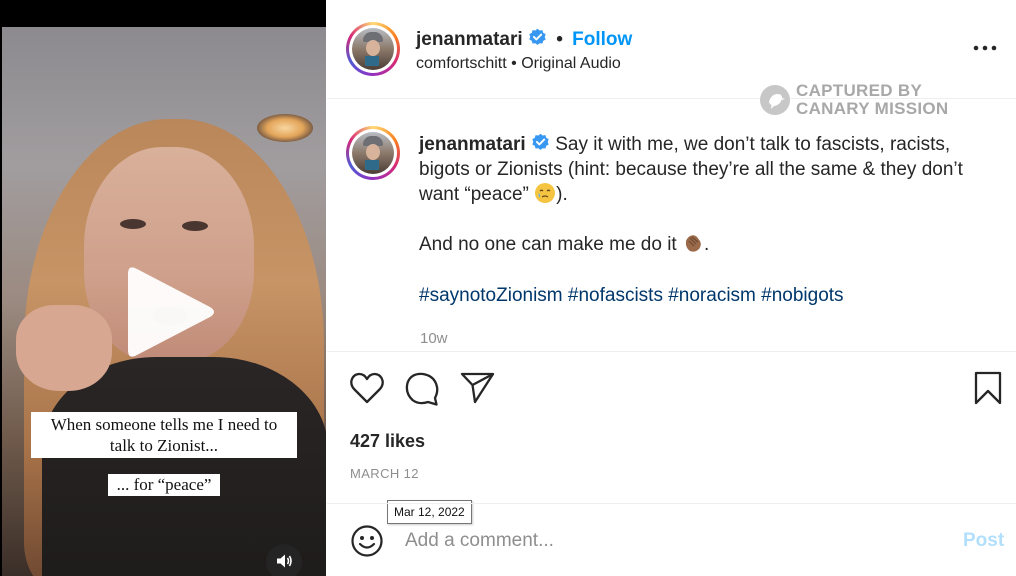  I want to click on post-time-ago: 10w, so click(434, 338).